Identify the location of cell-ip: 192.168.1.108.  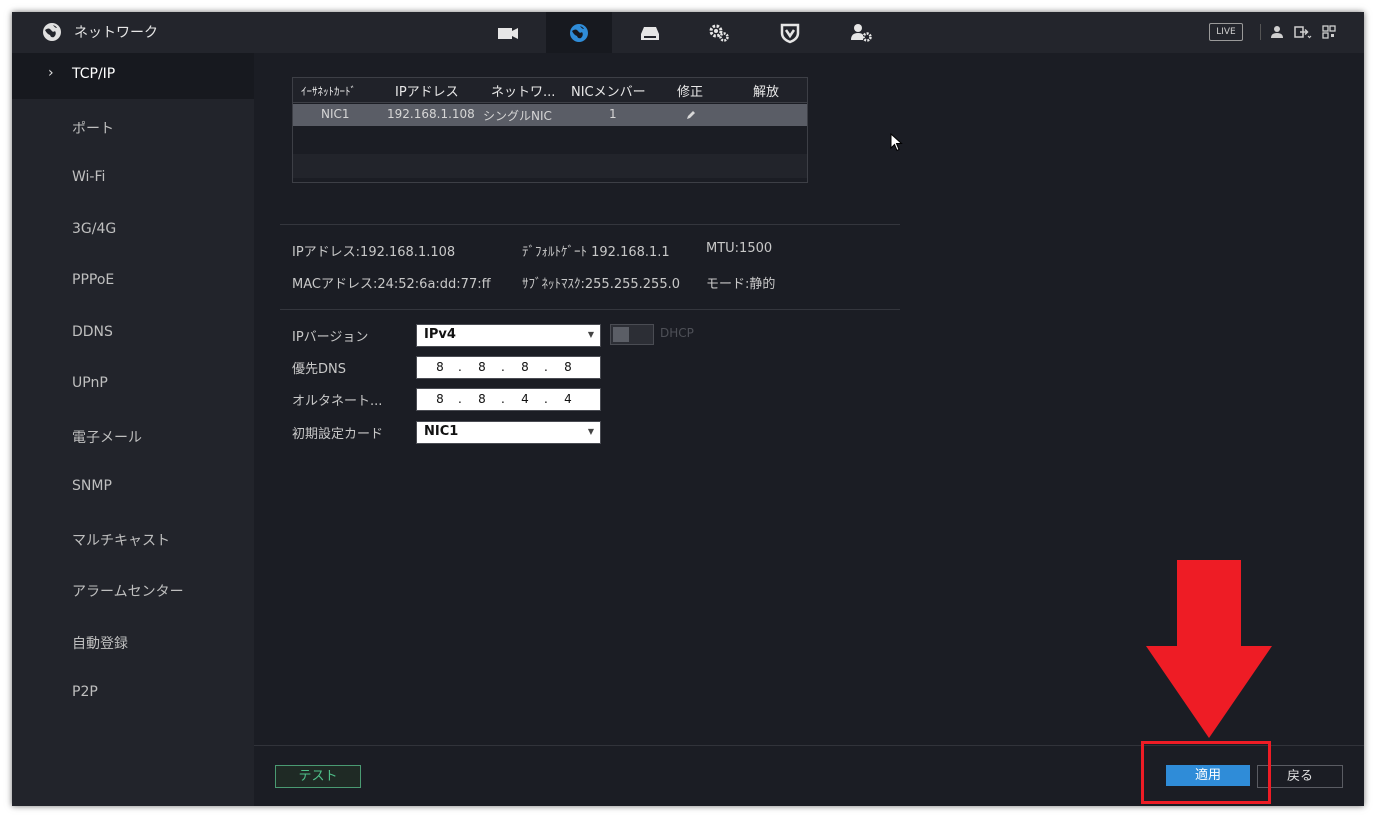
(431, 114).